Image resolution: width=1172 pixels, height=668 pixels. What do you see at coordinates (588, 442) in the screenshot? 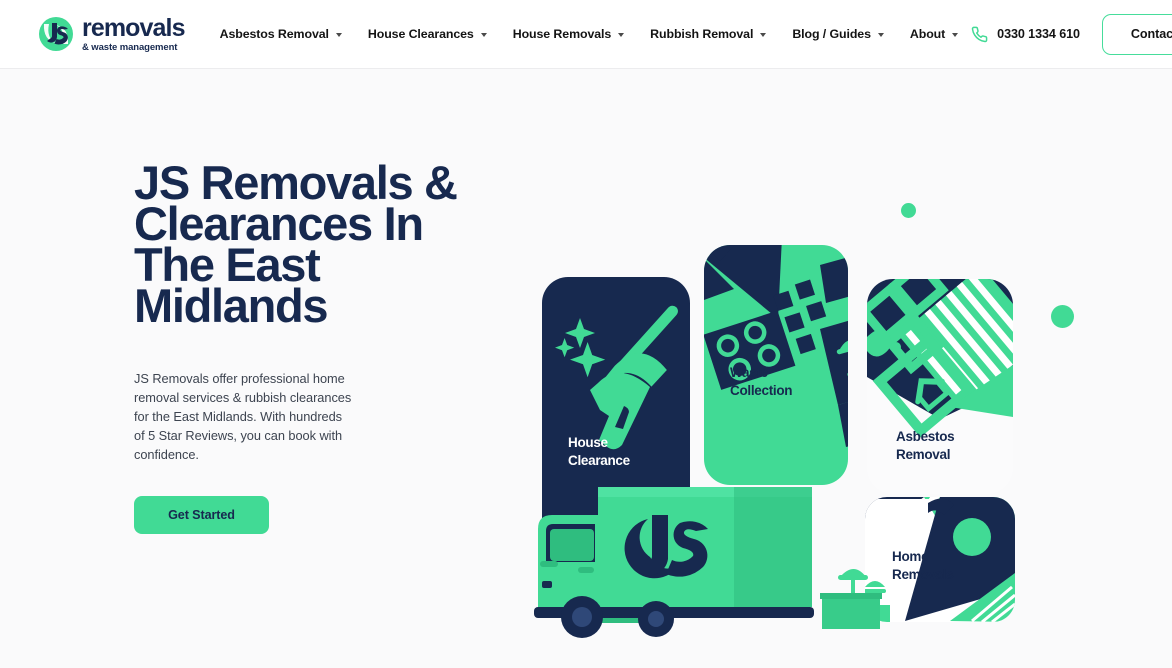
I see `card-label-line1: House` at bounding box center [588, 442].